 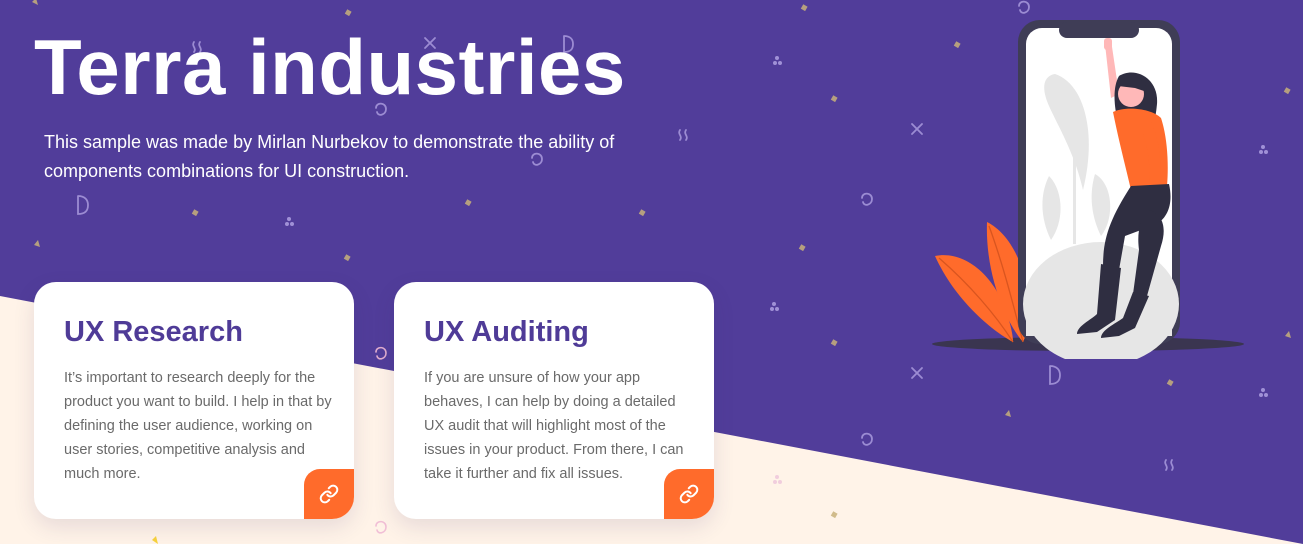 What do you see at coordinates (506, 332) in the screenshot?
I see `card-title: UX Auditing` at bounding box center [506, 332].